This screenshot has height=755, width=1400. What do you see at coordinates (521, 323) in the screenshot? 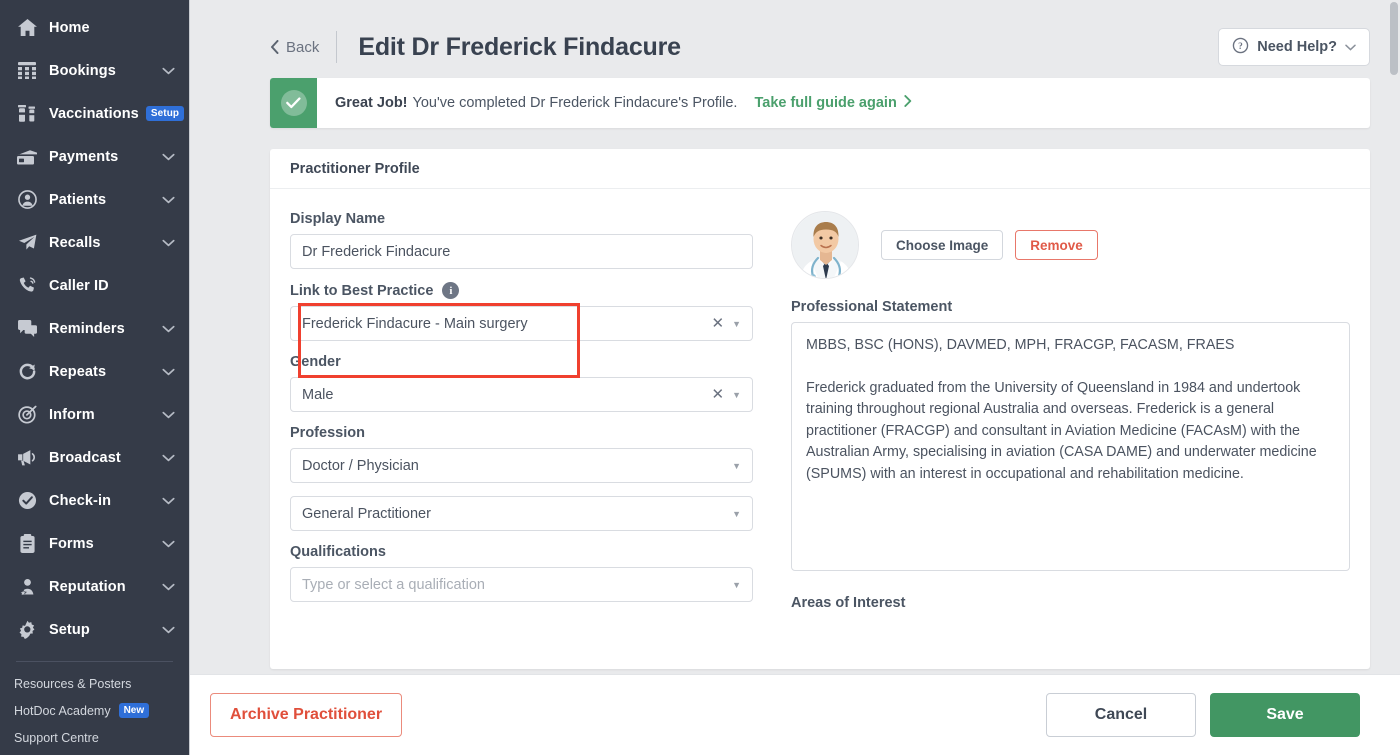
I see `link-best-practice-select: Frederick Findacure - Main surgery ✕ ▼` at bounding box center [521, 323].